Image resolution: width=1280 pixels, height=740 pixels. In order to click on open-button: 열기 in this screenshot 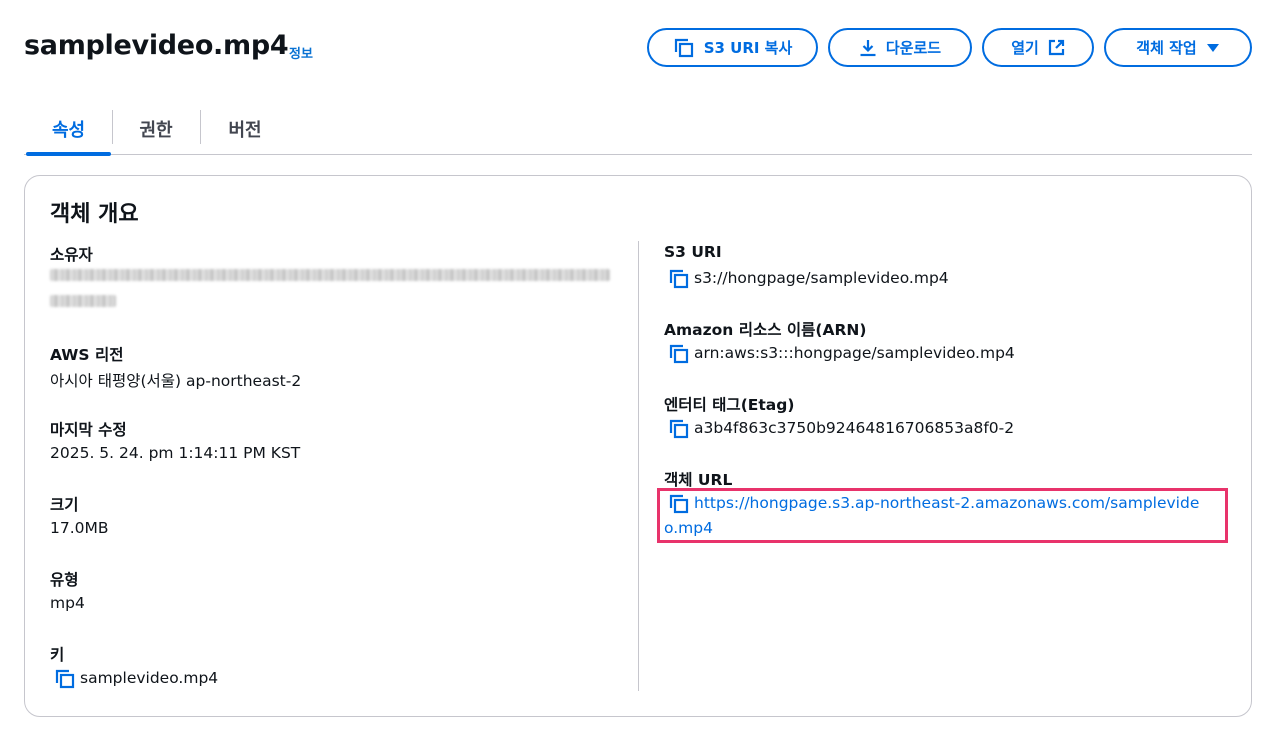, I will do `click(1038, 47)`.